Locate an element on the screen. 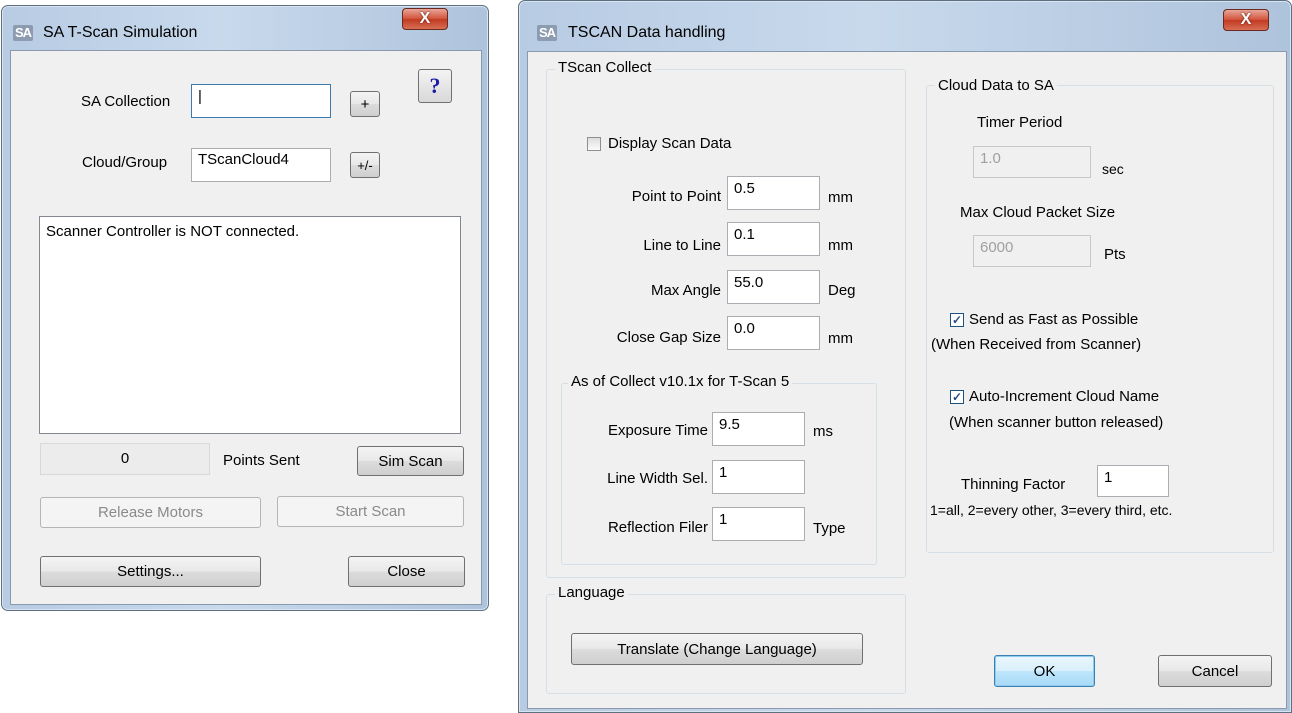  line-to-line-unit: mm is located at coordinates (840, 245).